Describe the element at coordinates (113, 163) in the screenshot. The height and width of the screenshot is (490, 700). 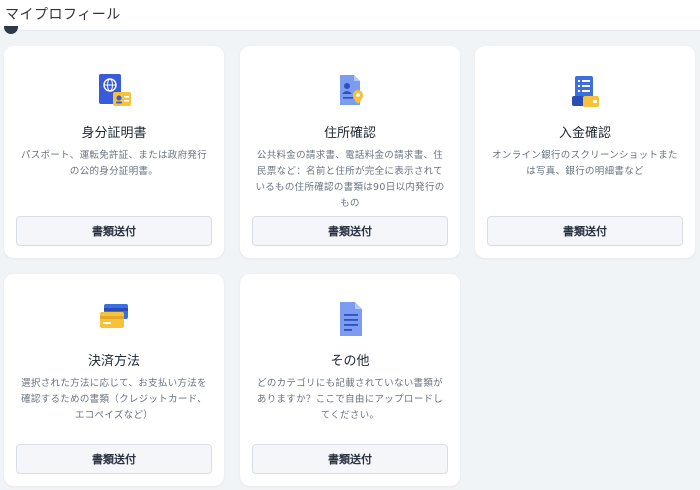
I see `card-description: パスポート、運転免許証、または政府発行の公的身分証明書。` at that location.